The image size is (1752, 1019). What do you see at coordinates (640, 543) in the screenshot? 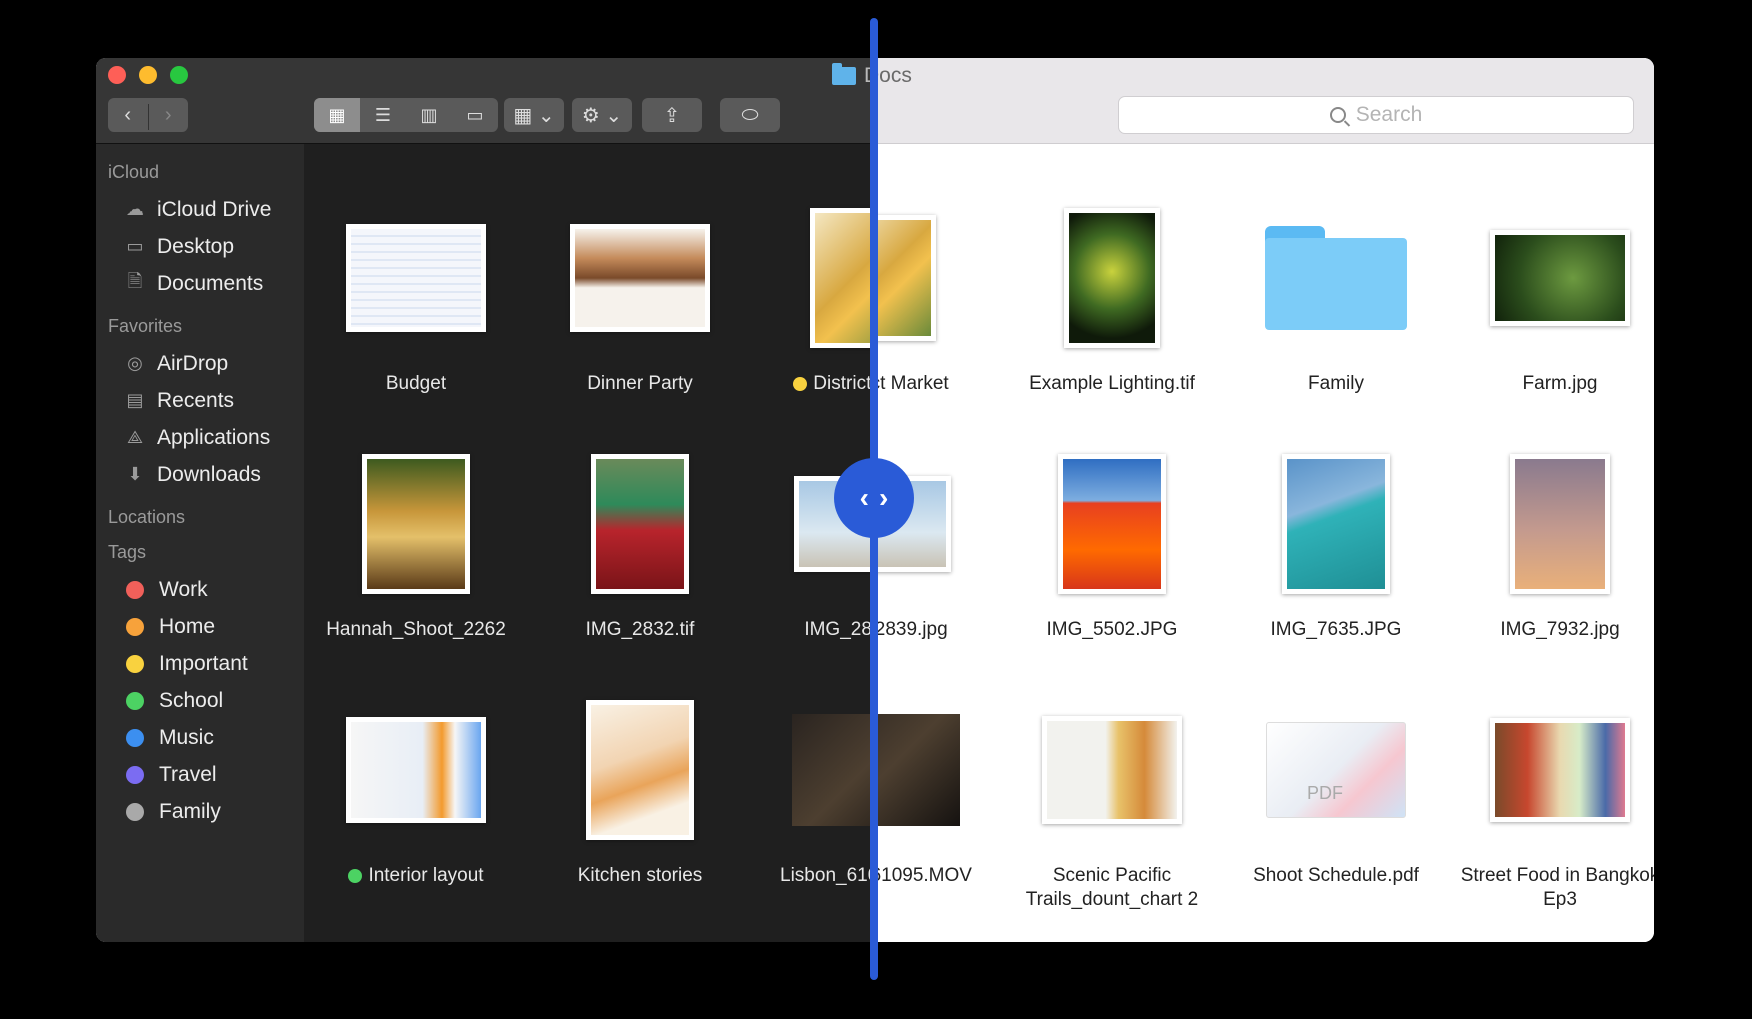
I see `file-item: IMG_2832.tif` at bounding box center [640, 543].